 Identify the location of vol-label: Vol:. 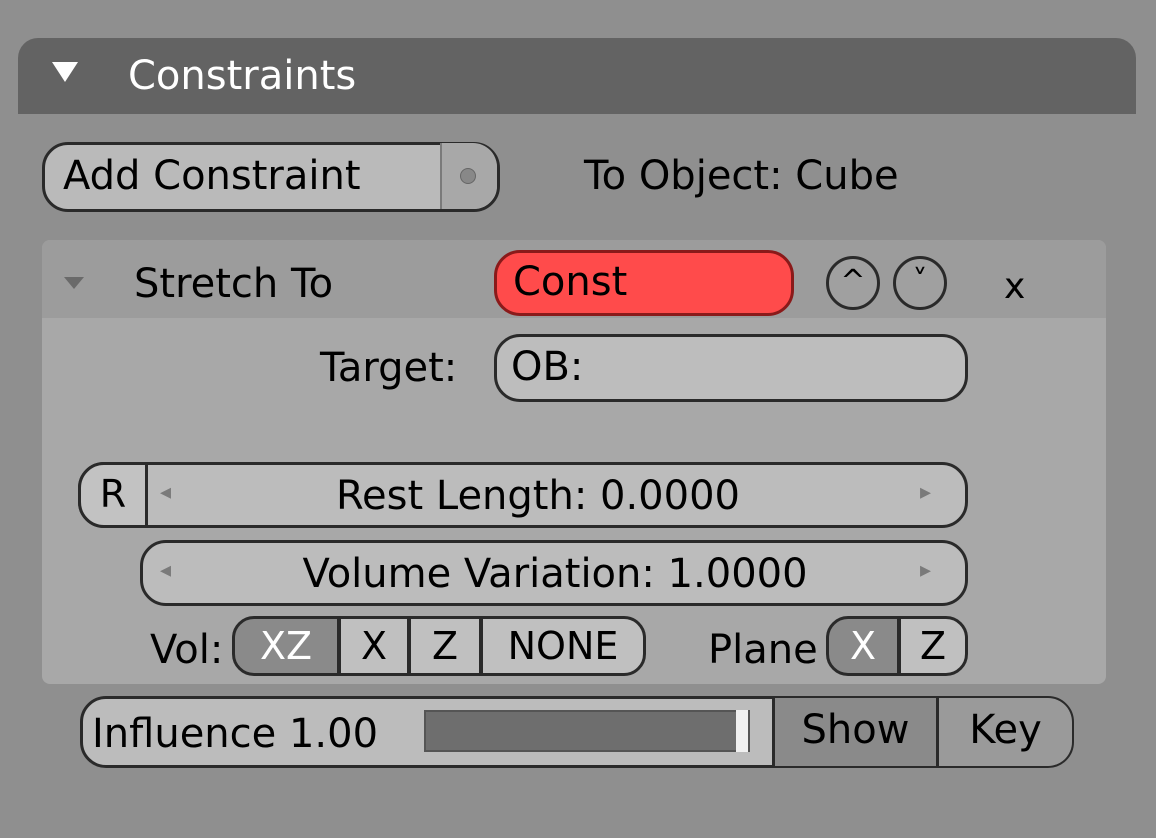
(187, 650).